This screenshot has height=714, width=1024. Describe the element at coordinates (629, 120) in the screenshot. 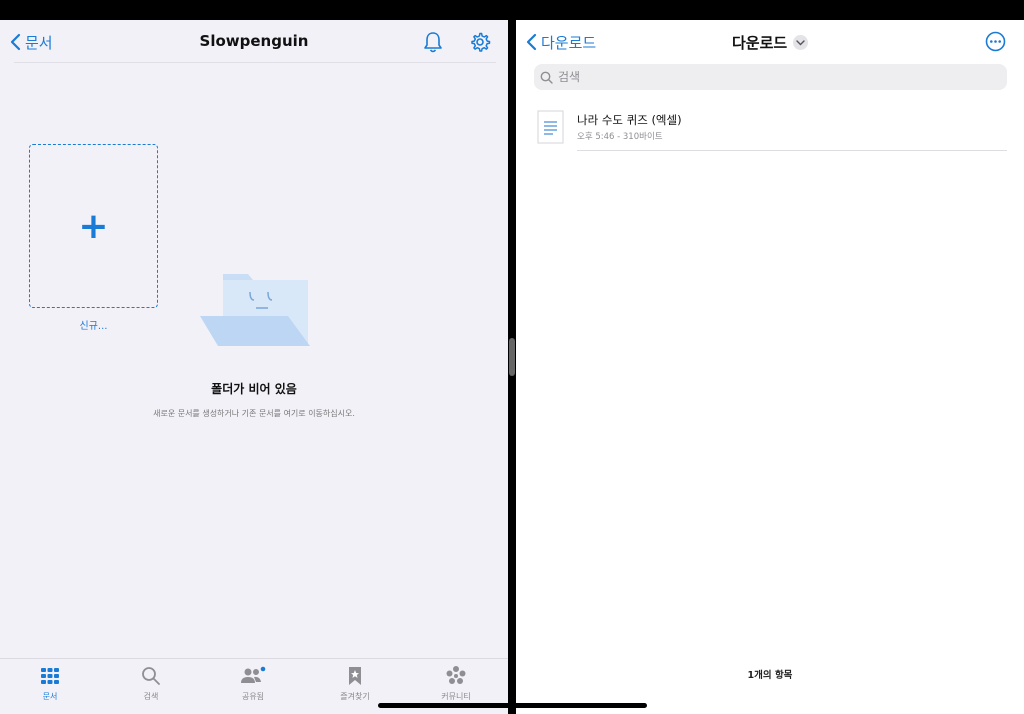

I see `file-name: 나라 수도 퀴즈 (엑셀)` at that location.